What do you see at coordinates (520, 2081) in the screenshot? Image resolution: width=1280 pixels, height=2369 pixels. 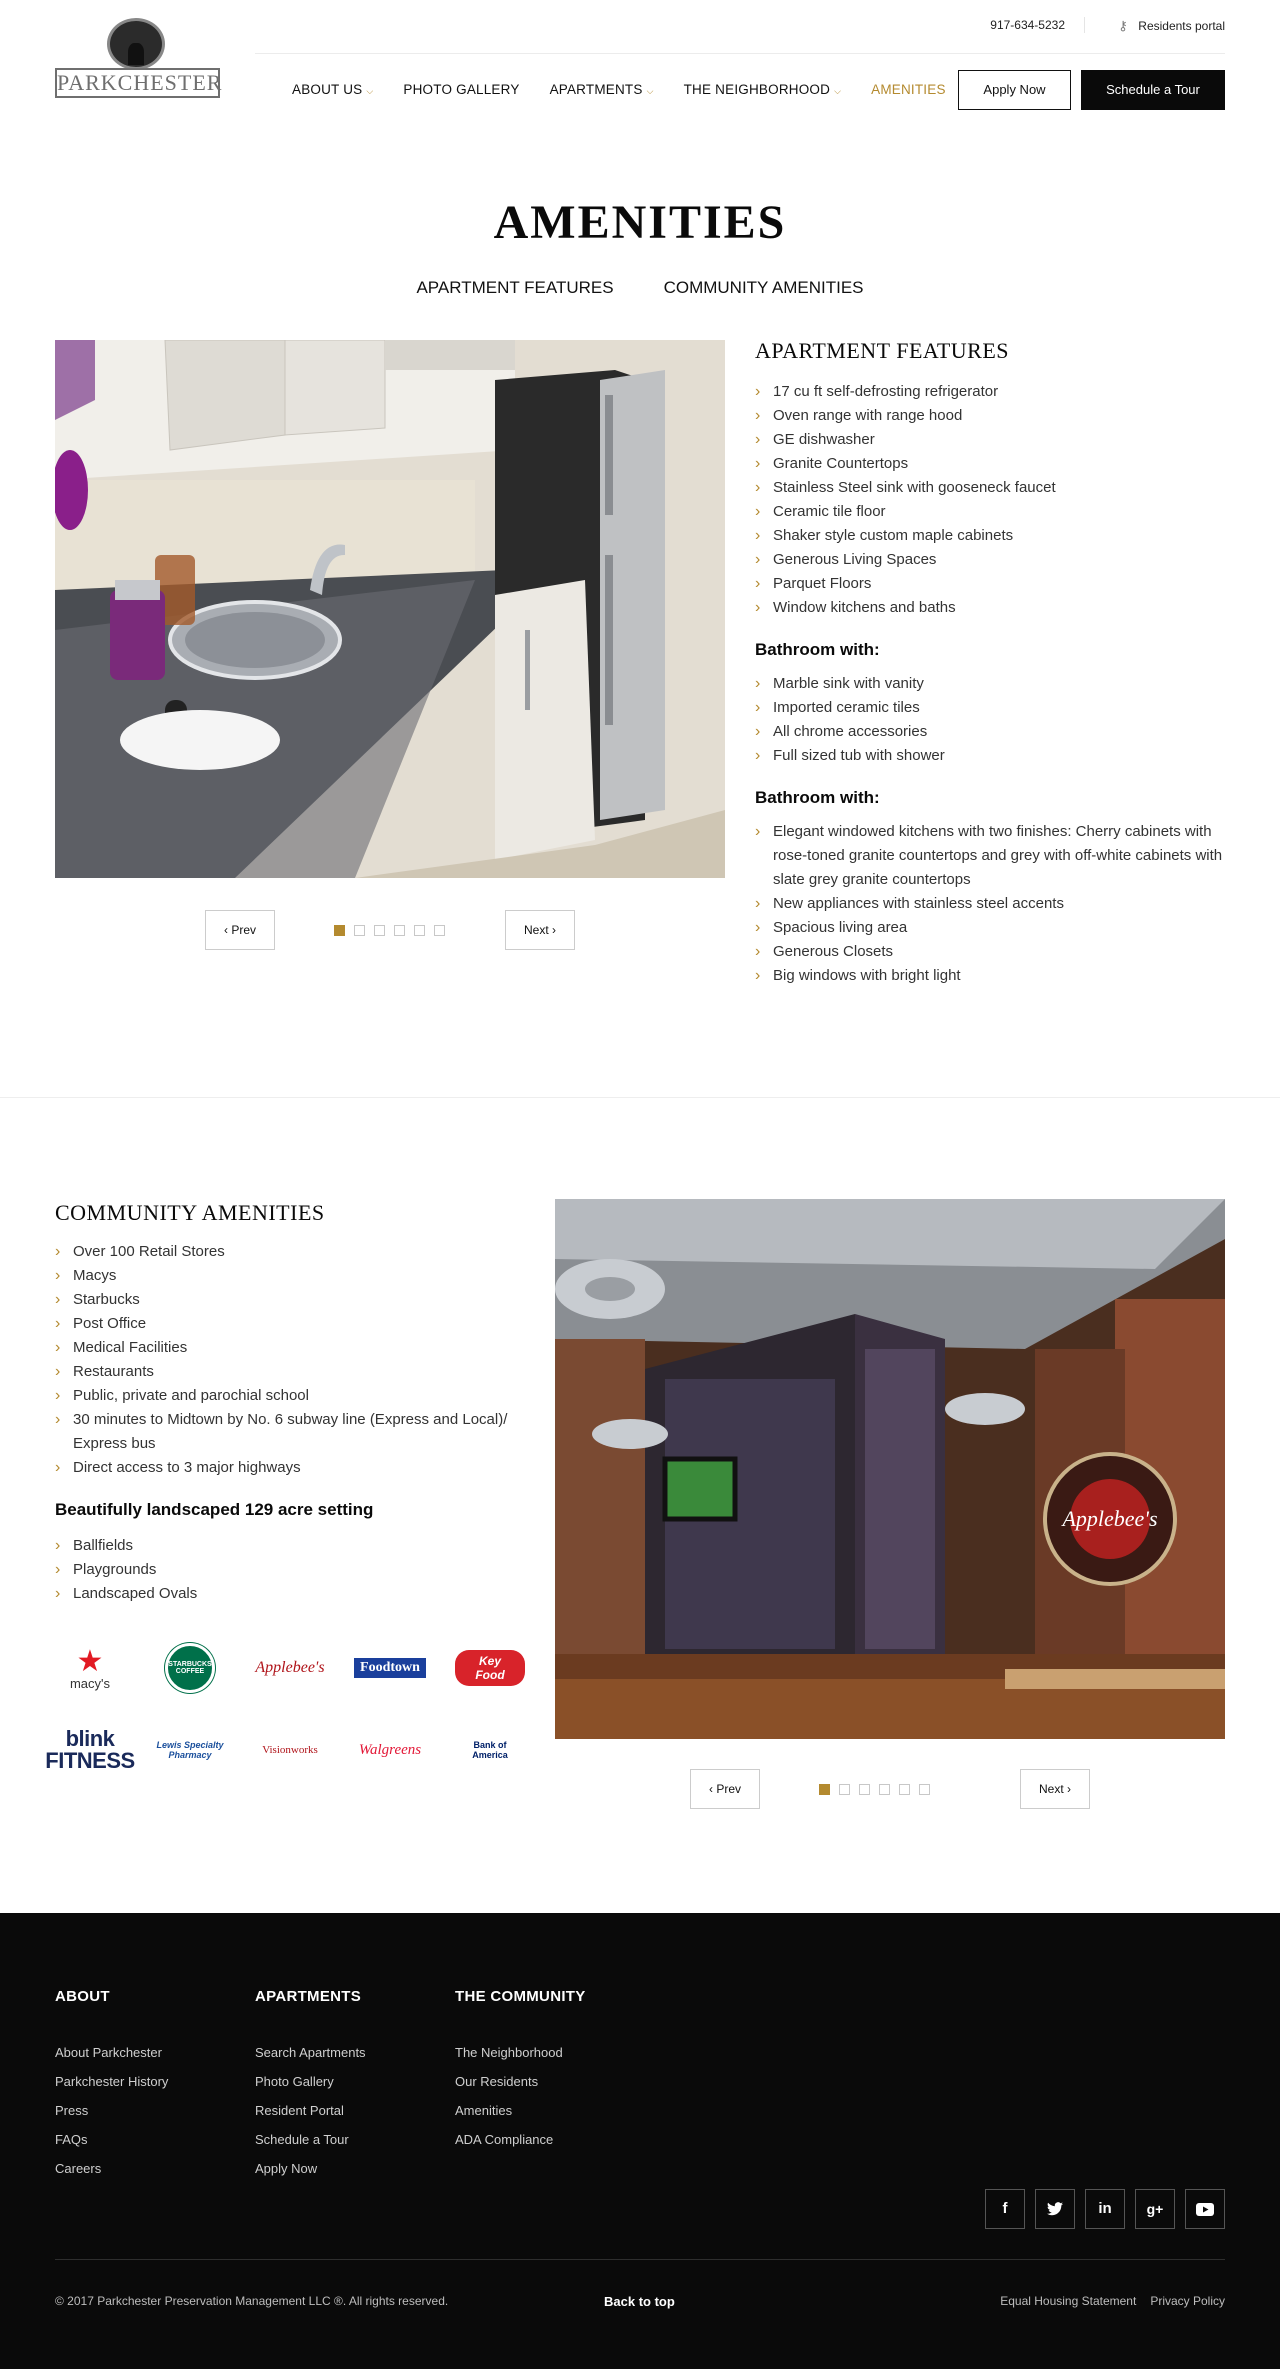 I see `footer-link: Our Residents` at bounding box center [520, 2081].